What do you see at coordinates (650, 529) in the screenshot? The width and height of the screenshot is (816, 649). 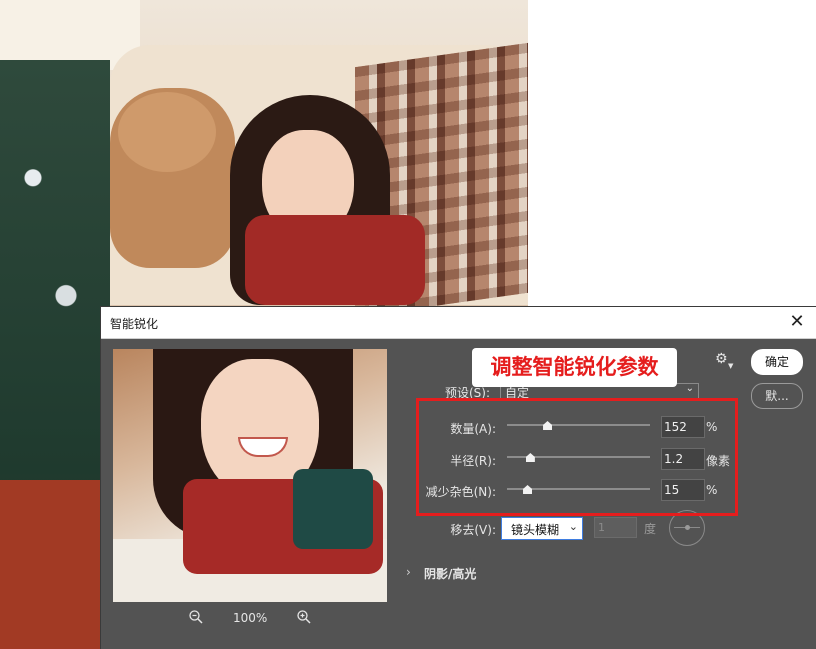 I see `angle-unit: 度` at bounding box center [650, 529].